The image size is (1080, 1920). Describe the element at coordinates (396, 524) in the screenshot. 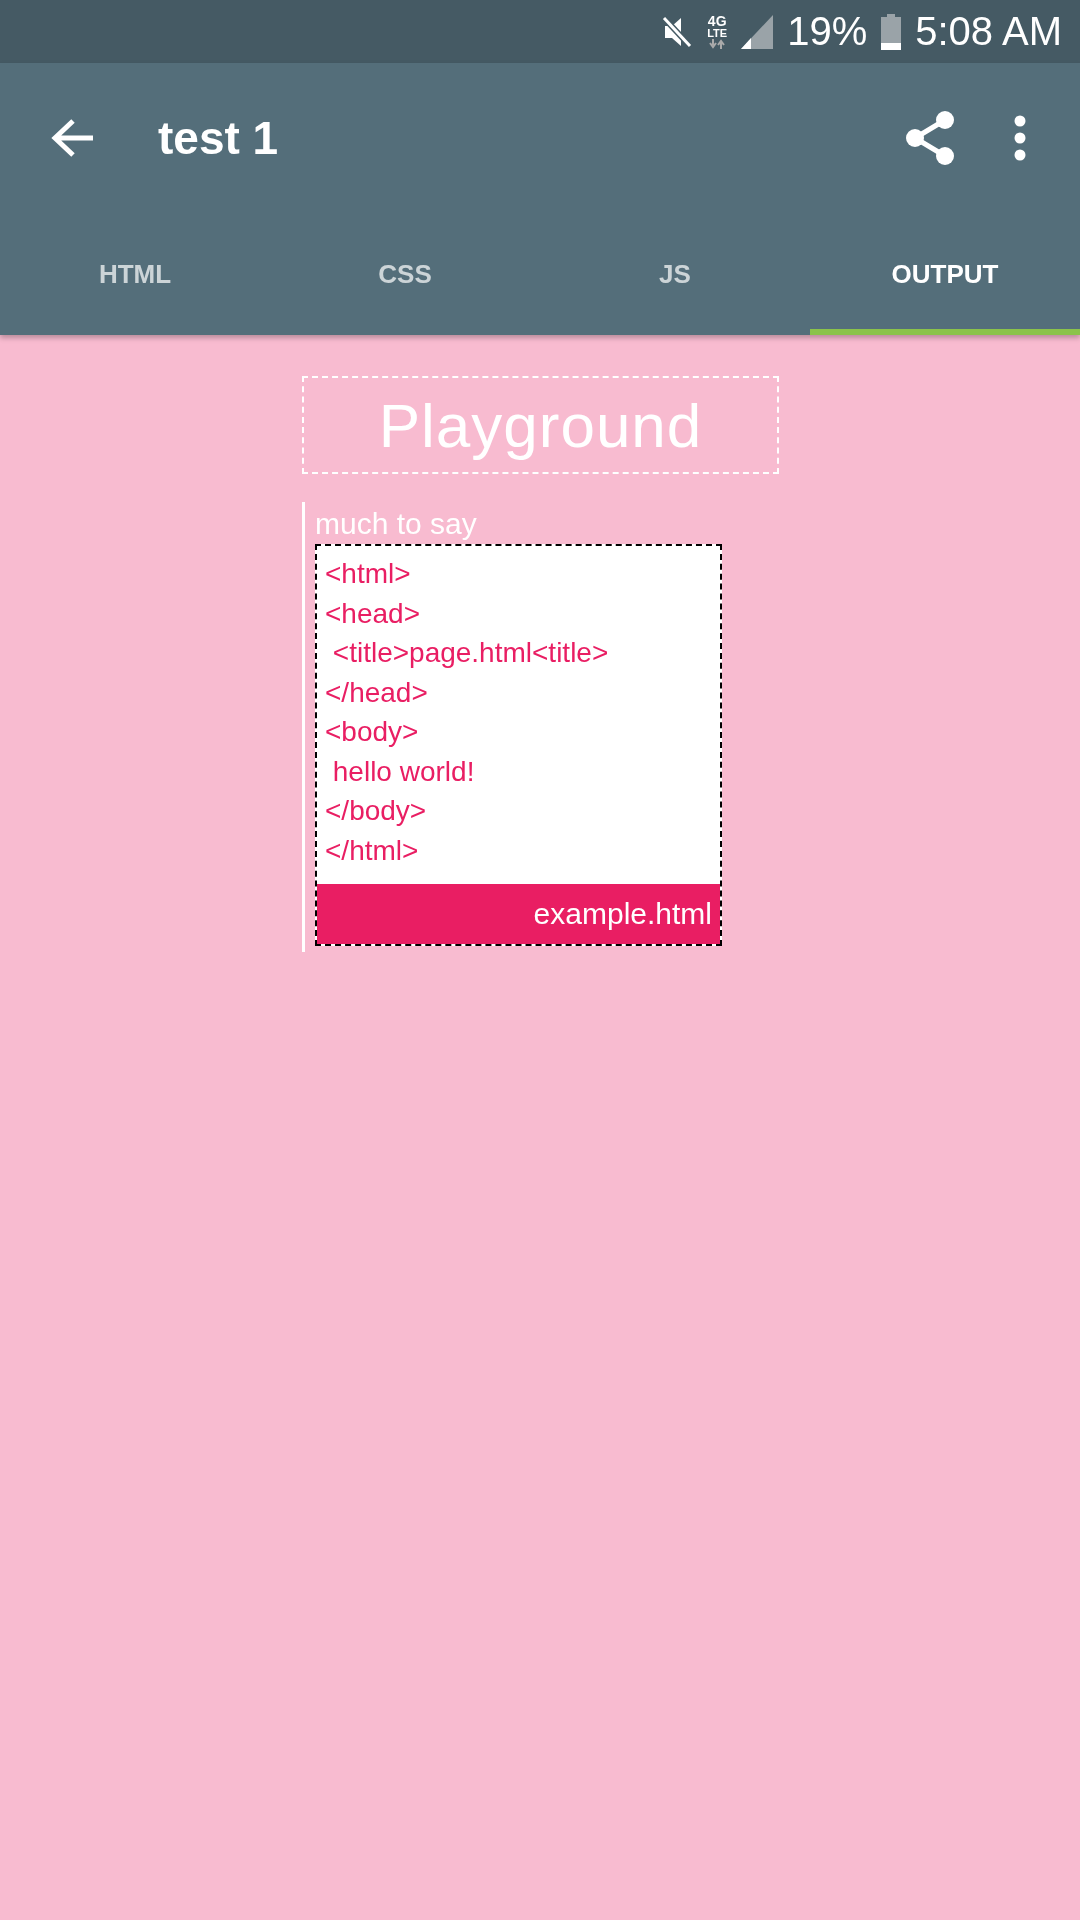

I see `caption-text: much to say` at that location.